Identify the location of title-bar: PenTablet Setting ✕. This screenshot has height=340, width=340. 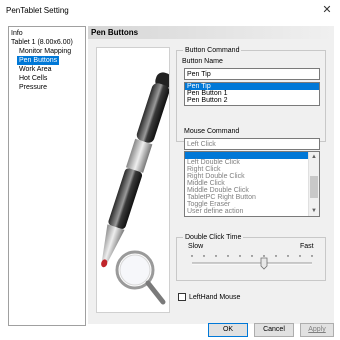
(170, 11).